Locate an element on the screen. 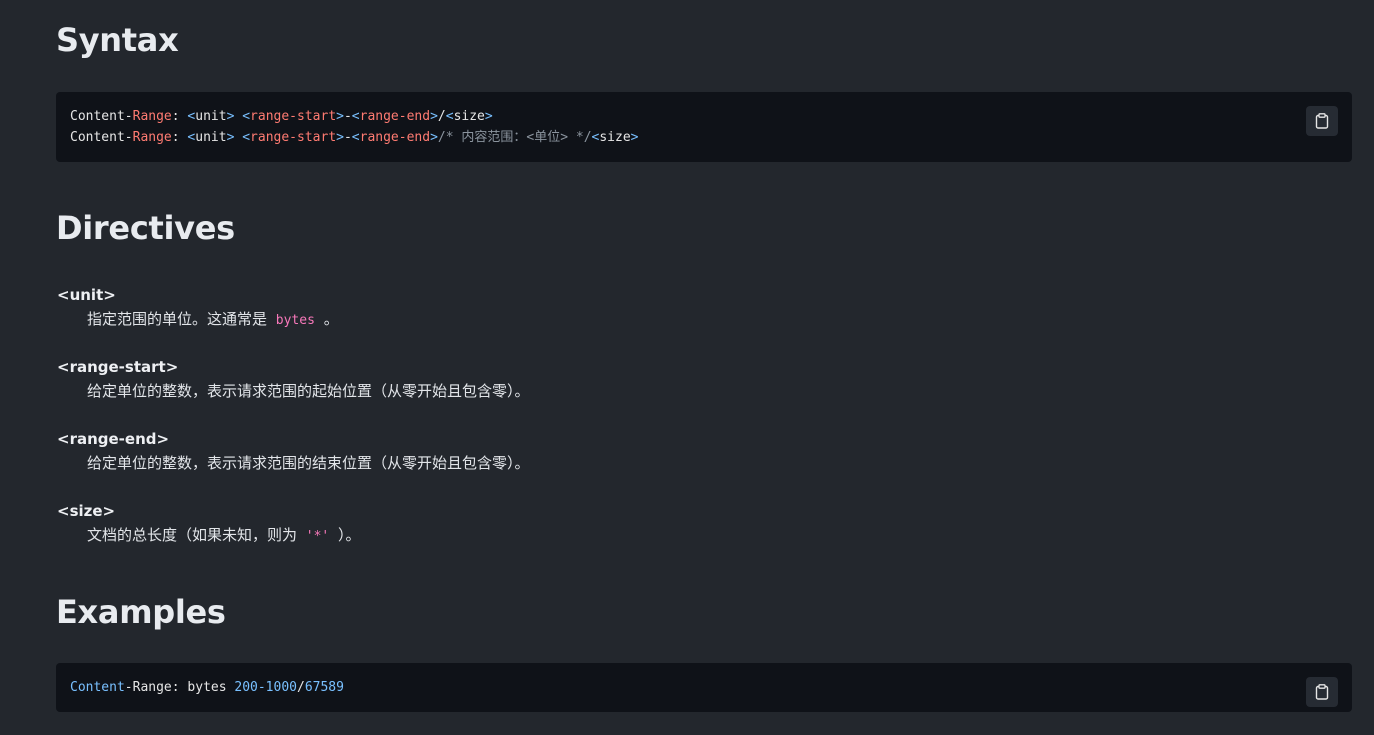 The image size is (1374, 735). code-token: 67589 is located at coordinates (324, 687).